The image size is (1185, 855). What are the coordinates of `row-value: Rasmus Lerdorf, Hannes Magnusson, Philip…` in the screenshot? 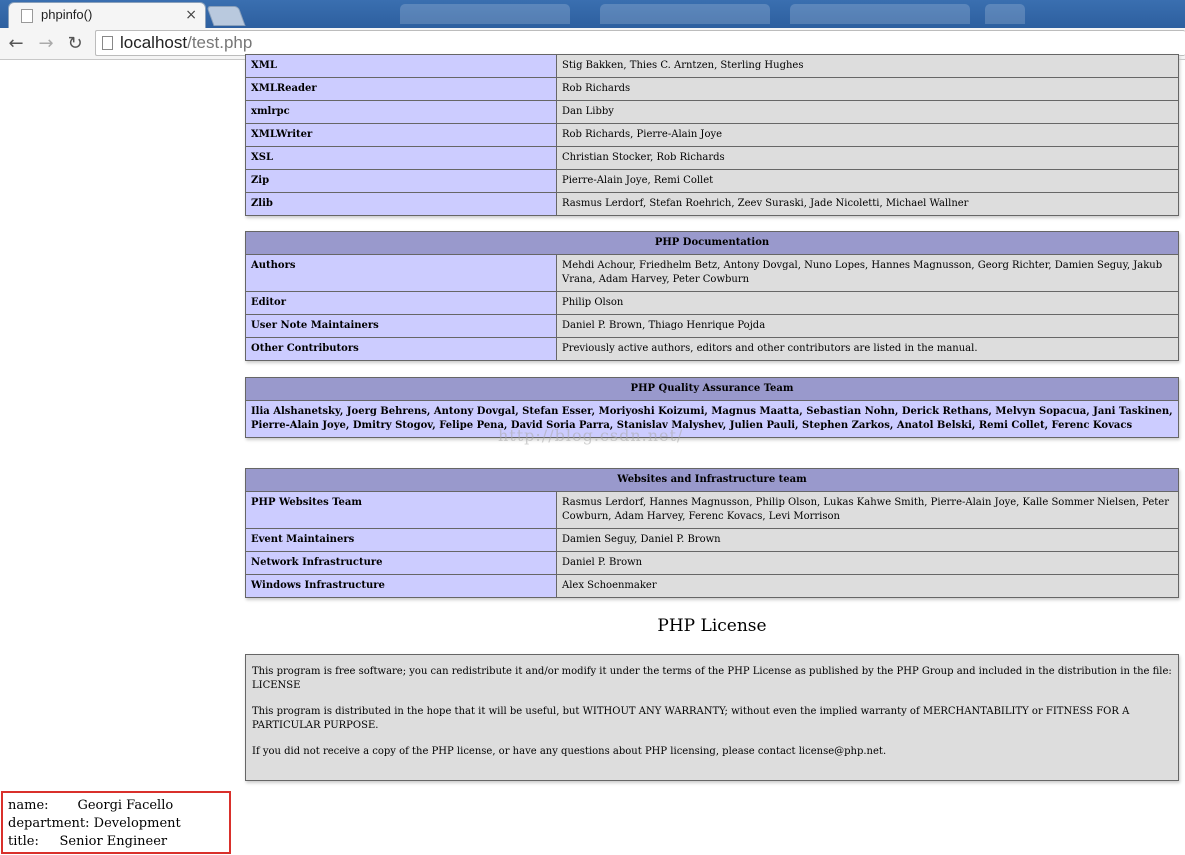 It's located at (867, 510).